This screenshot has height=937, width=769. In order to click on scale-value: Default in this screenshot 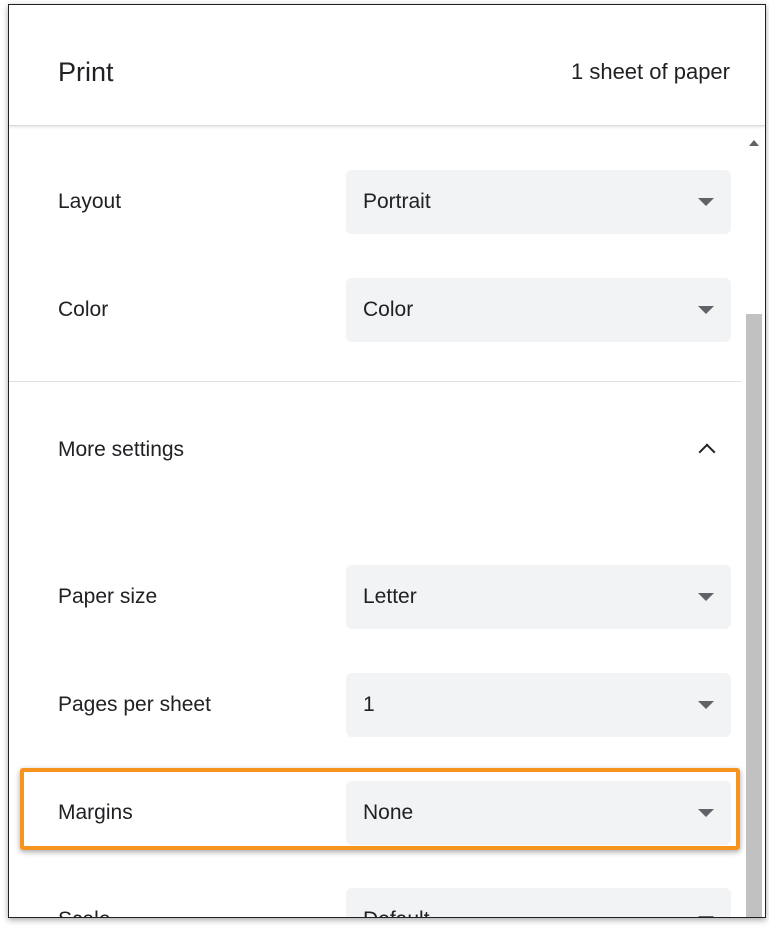, I will do `click(396, 912)`.